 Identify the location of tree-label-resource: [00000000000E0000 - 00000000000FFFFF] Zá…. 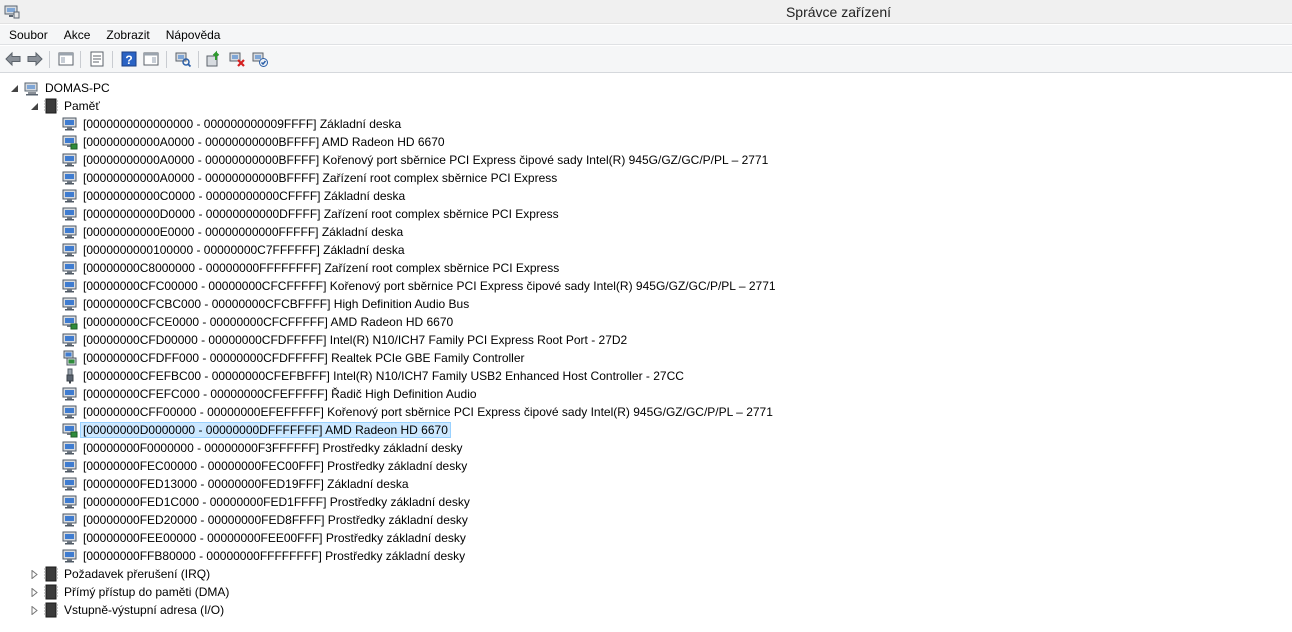
(243, 232).